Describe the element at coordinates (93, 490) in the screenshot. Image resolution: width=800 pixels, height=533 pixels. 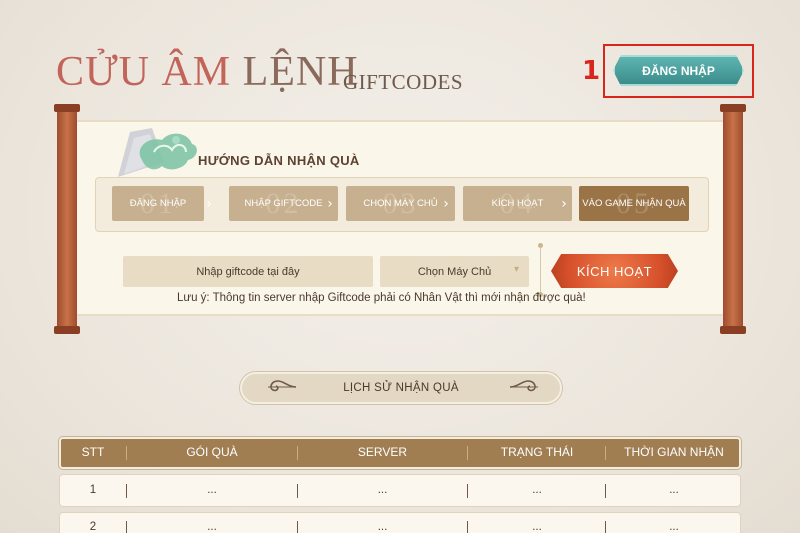
I see `table-cell: 1` at that location.